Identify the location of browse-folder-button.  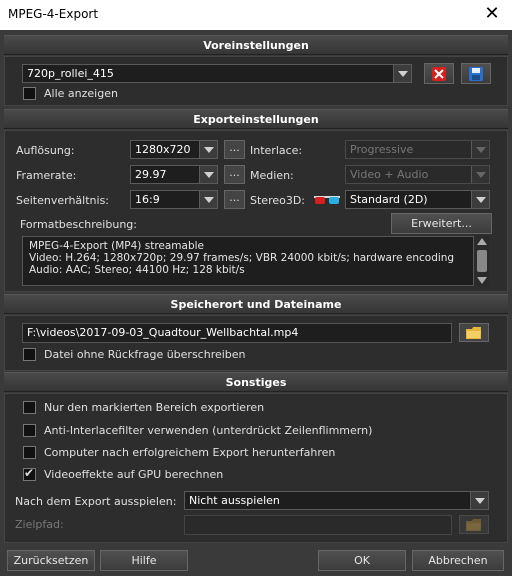
(474, 332).